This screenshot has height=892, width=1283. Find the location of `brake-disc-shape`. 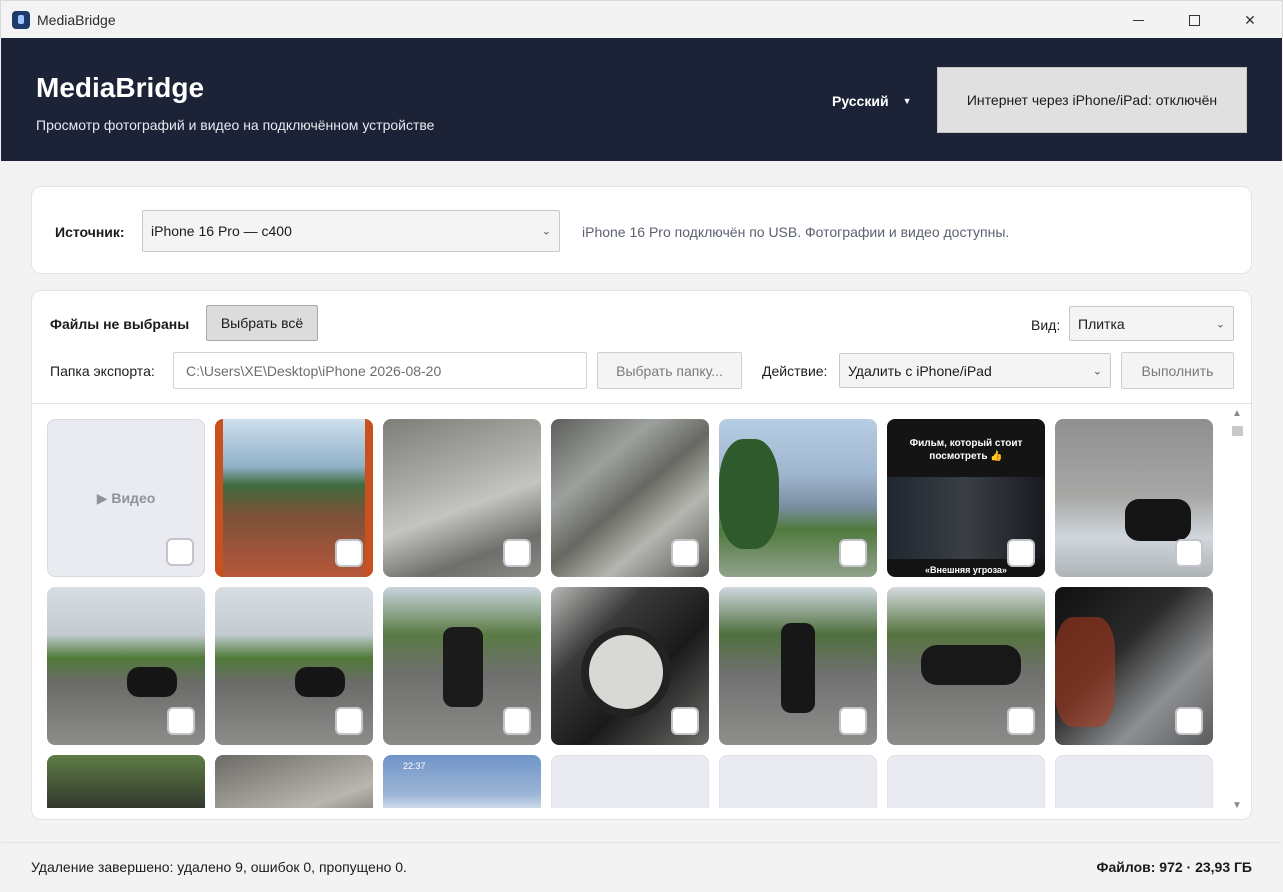

brake-disc-shape is located at coordinates (1085, 672).